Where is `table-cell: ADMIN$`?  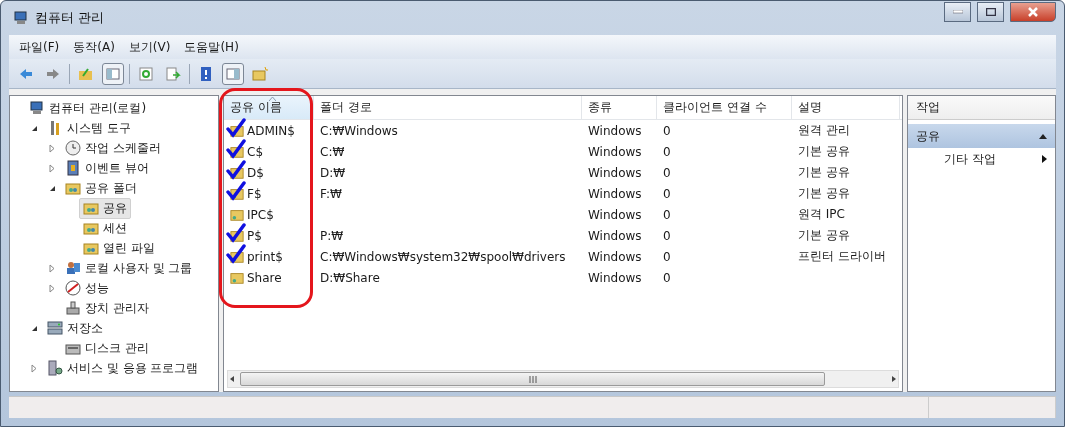 table-cell: ADMIN$ is located at coordinates (271, 130).